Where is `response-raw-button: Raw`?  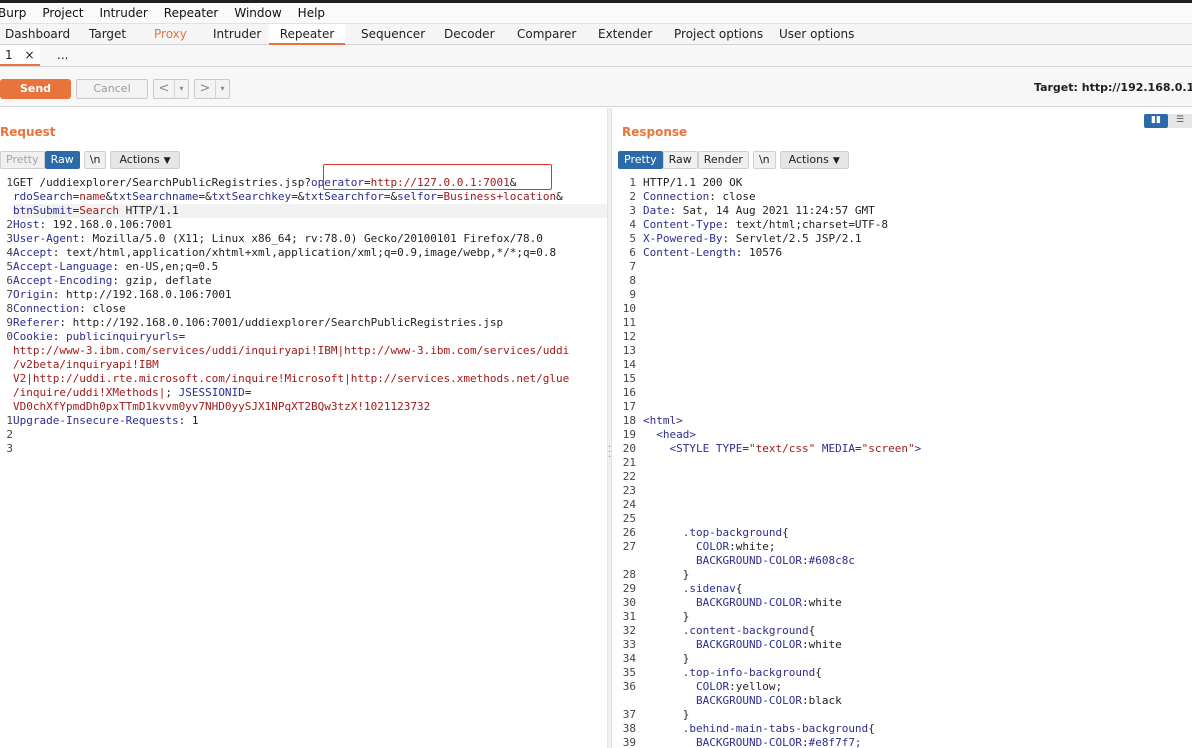 response-raw-button: Raw is located at coordinates (680, 160).